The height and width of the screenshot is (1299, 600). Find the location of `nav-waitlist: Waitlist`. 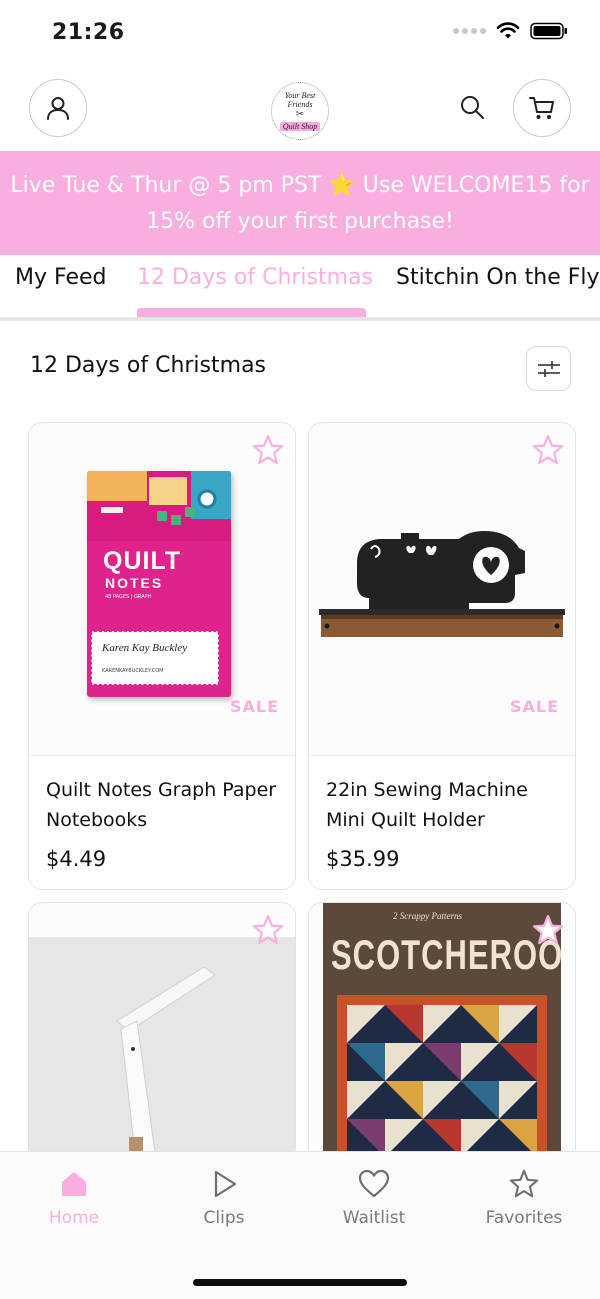

nav-waitlist: Waitlist is located at coordinates (374, 1198).